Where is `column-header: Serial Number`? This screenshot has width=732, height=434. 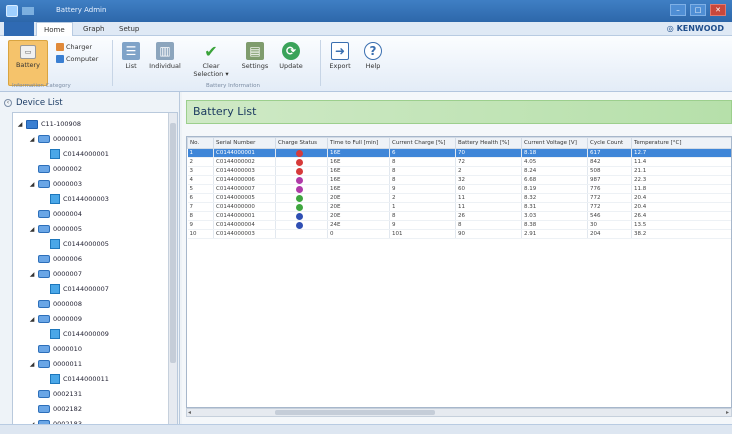
column-header: Serial Number is located at coordinates (244, 143).